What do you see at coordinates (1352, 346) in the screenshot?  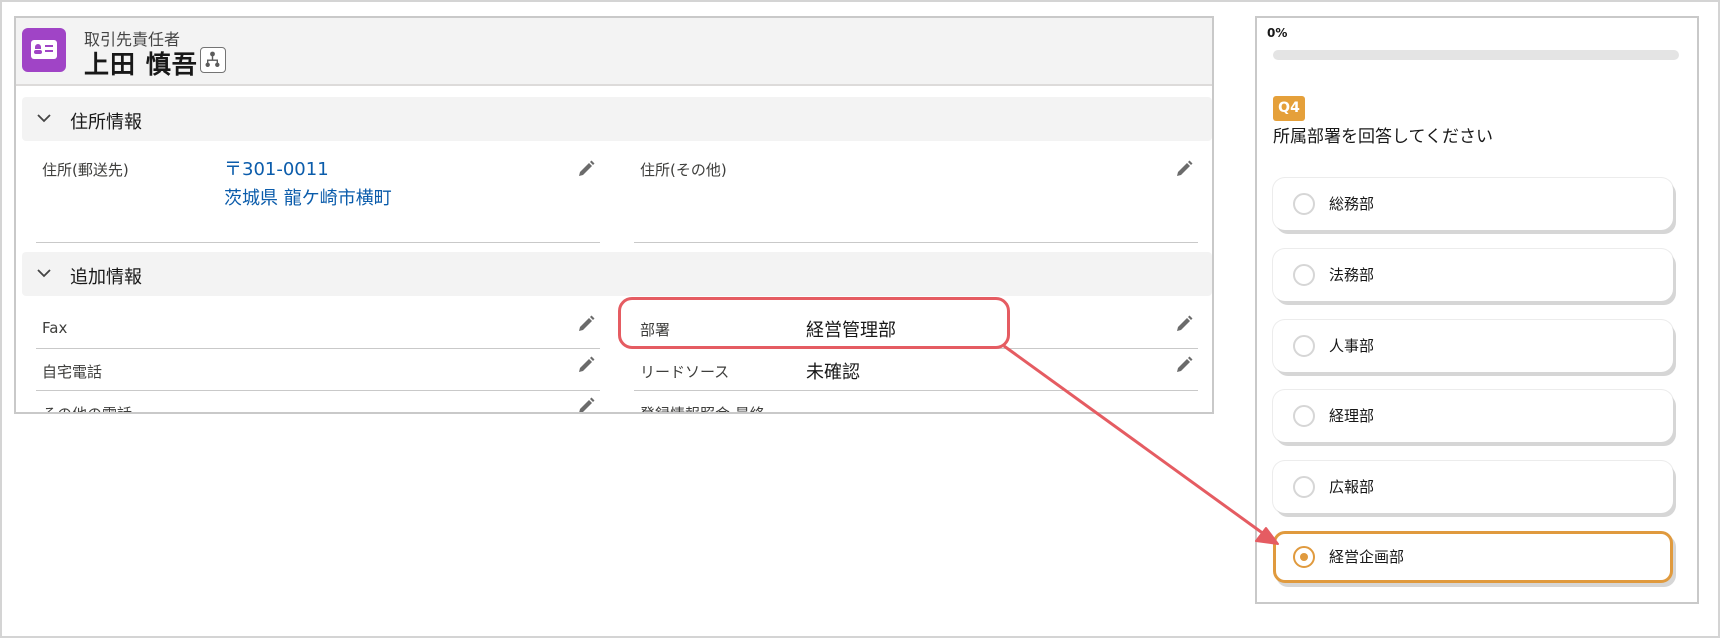 I see `option-label: 人事部` at bounding box center [1352, 346].